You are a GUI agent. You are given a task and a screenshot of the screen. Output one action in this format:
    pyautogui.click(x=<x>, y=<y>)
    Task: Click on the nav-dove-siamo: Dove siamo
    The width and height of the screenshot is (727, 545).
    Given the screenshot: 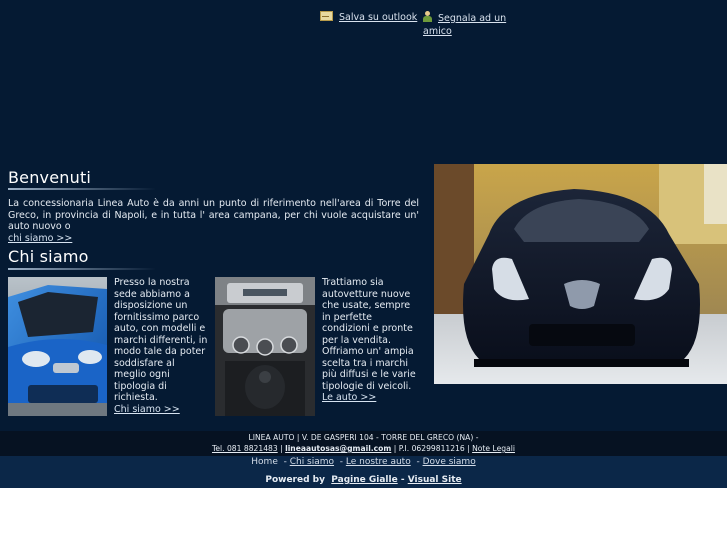 What is the action you would take?
    pyautogui.click(x=449, y=462)
    